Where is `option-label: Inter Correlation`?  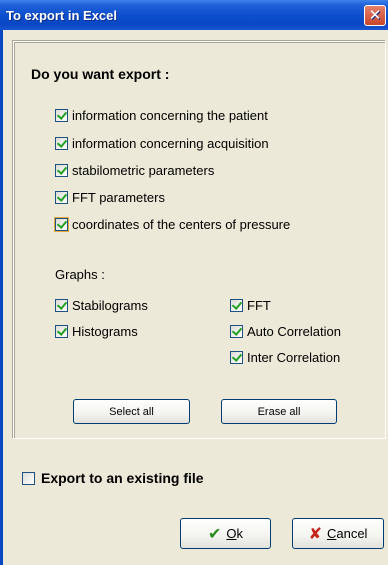
option-label: Inter Correlation is located at coordinates (294, 357).